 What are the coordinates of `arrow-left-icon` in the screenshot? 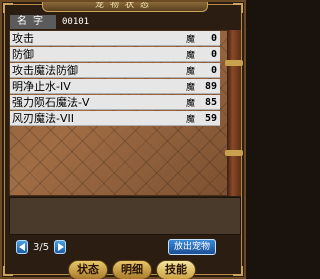 It's located at (21, 247).